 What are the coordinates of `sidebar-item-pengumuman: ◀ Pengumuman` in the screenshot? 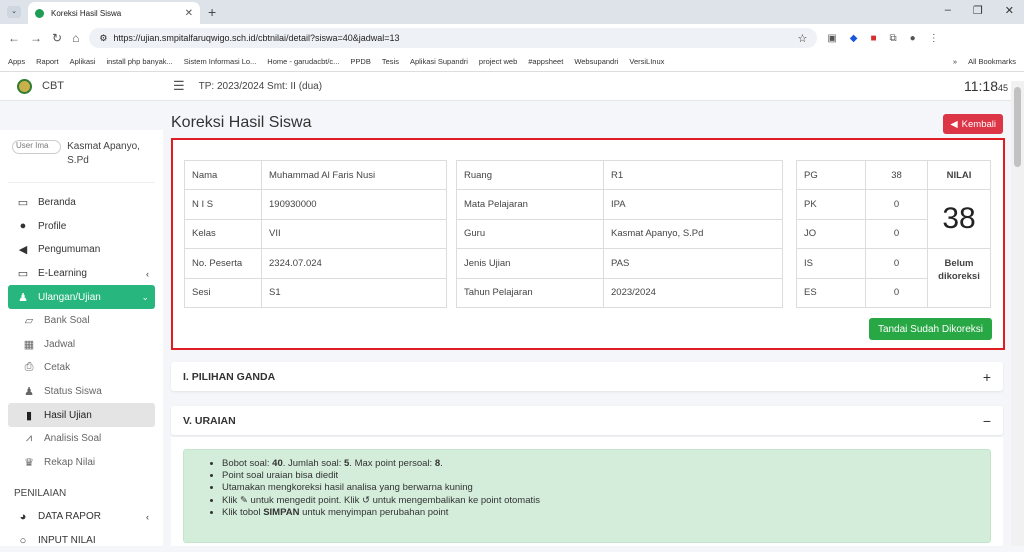 It's located at (81, 250).